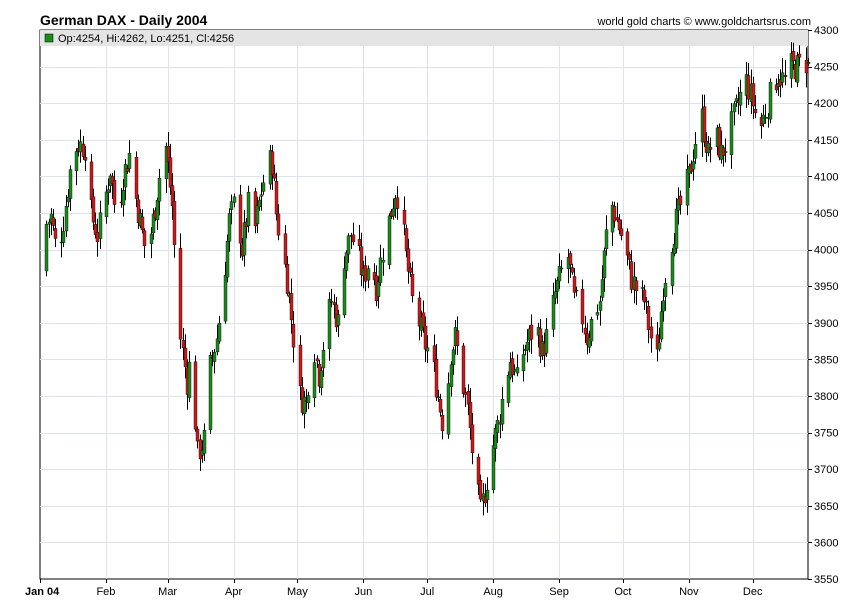  Describe the element at coordinates (826, 434) in the screenshot. I see `y-tick-label: 3750` at that location.